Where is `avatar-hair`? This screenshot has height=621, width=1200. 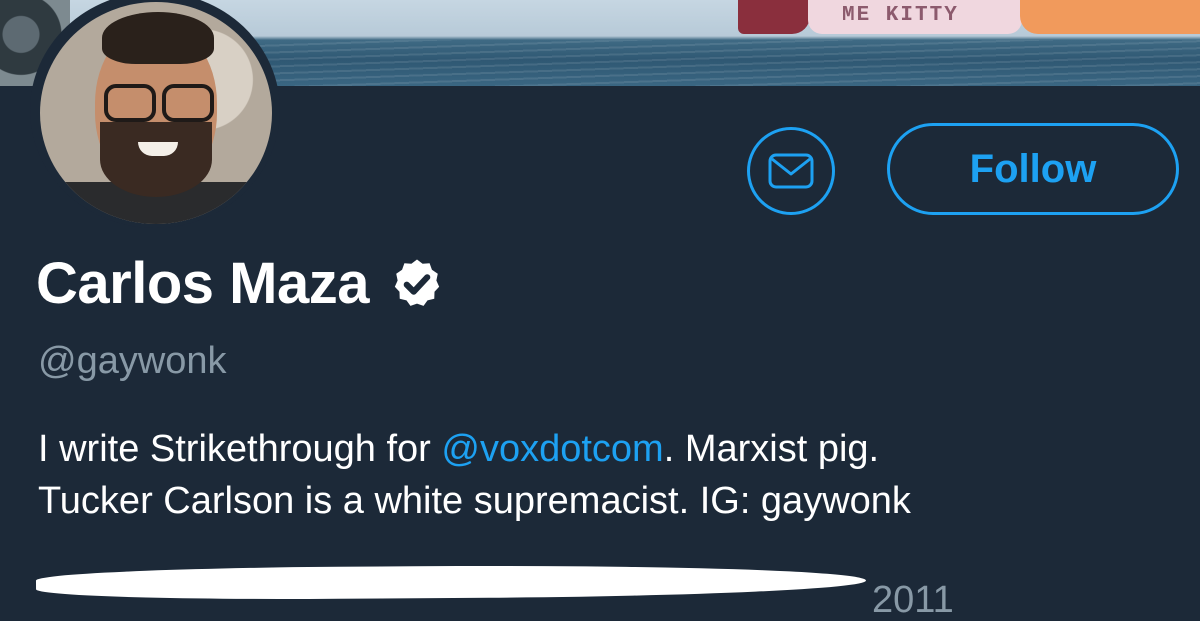
avatar-hair is located at coordinates (158, 38).